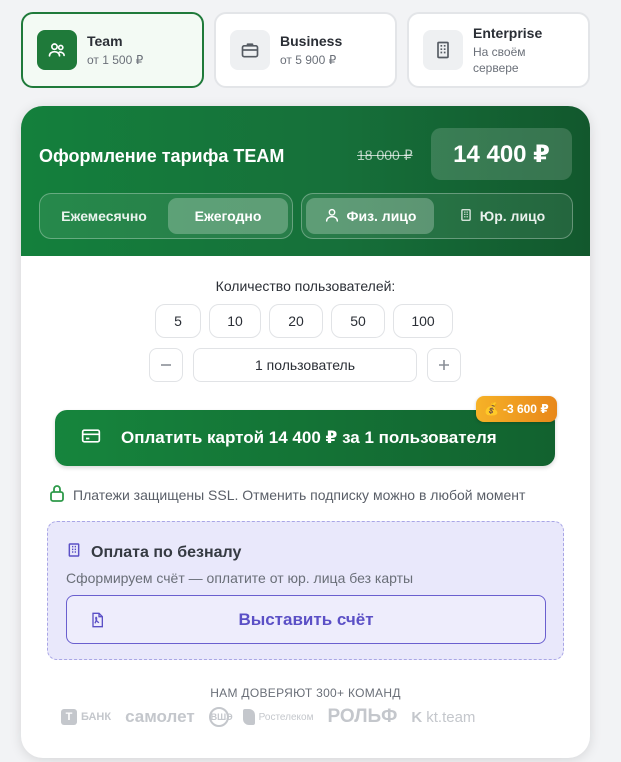 The image size is (621, 762). Describe the element at coordinates (385, 155) in the screenshot. I see `old-price: 18 000 ₽` at that location.